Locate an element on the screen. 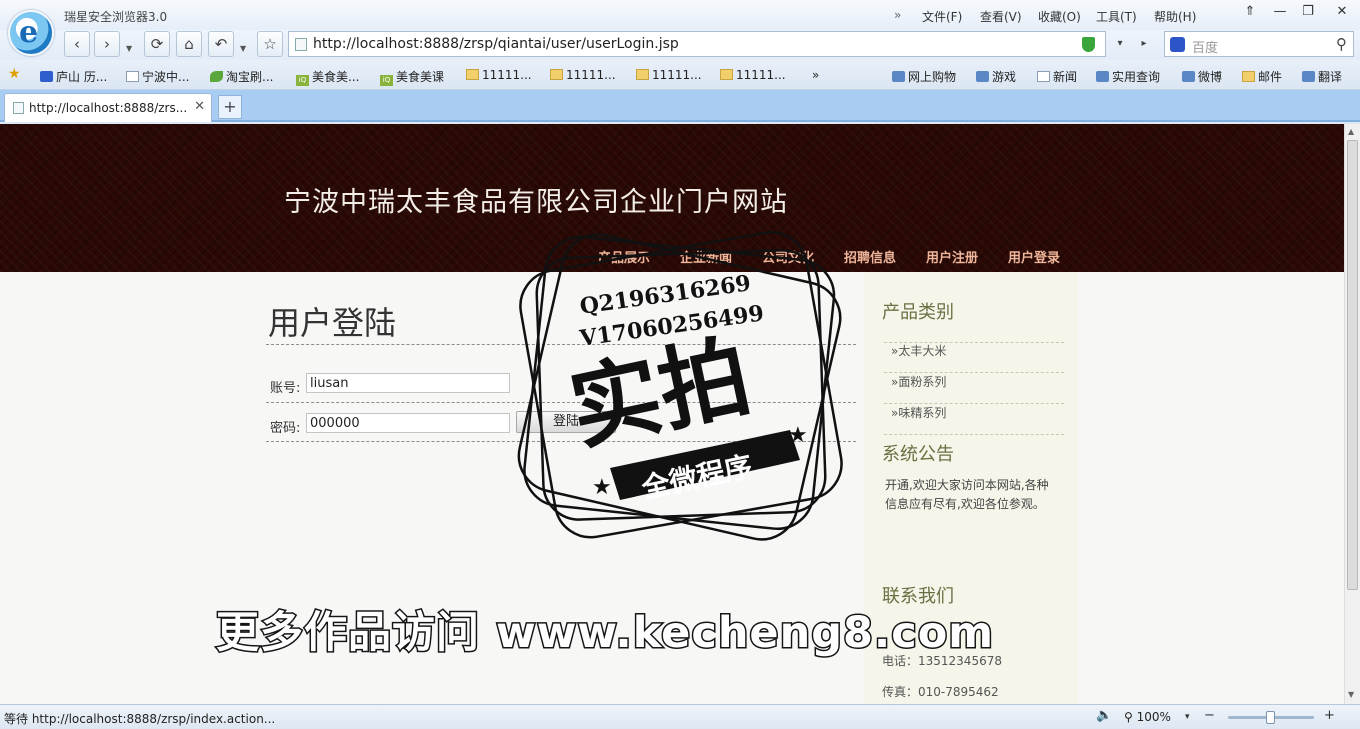  cart-icon is located at coordinates (898, 76).